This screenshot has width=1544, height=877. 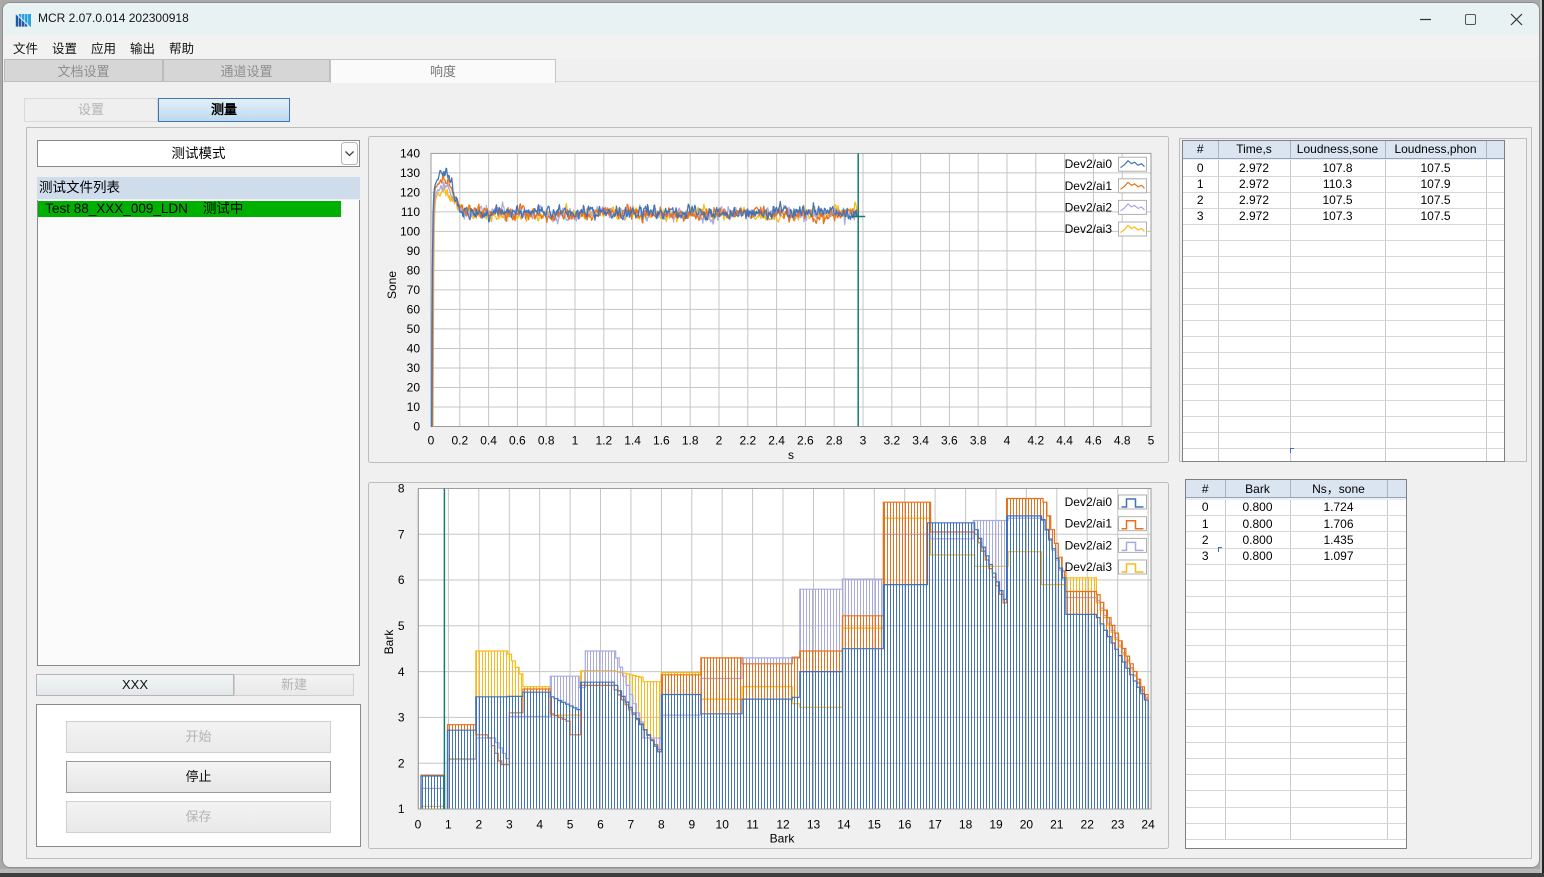 I want to click on svg-text: 16, so click(x=905, y=824).